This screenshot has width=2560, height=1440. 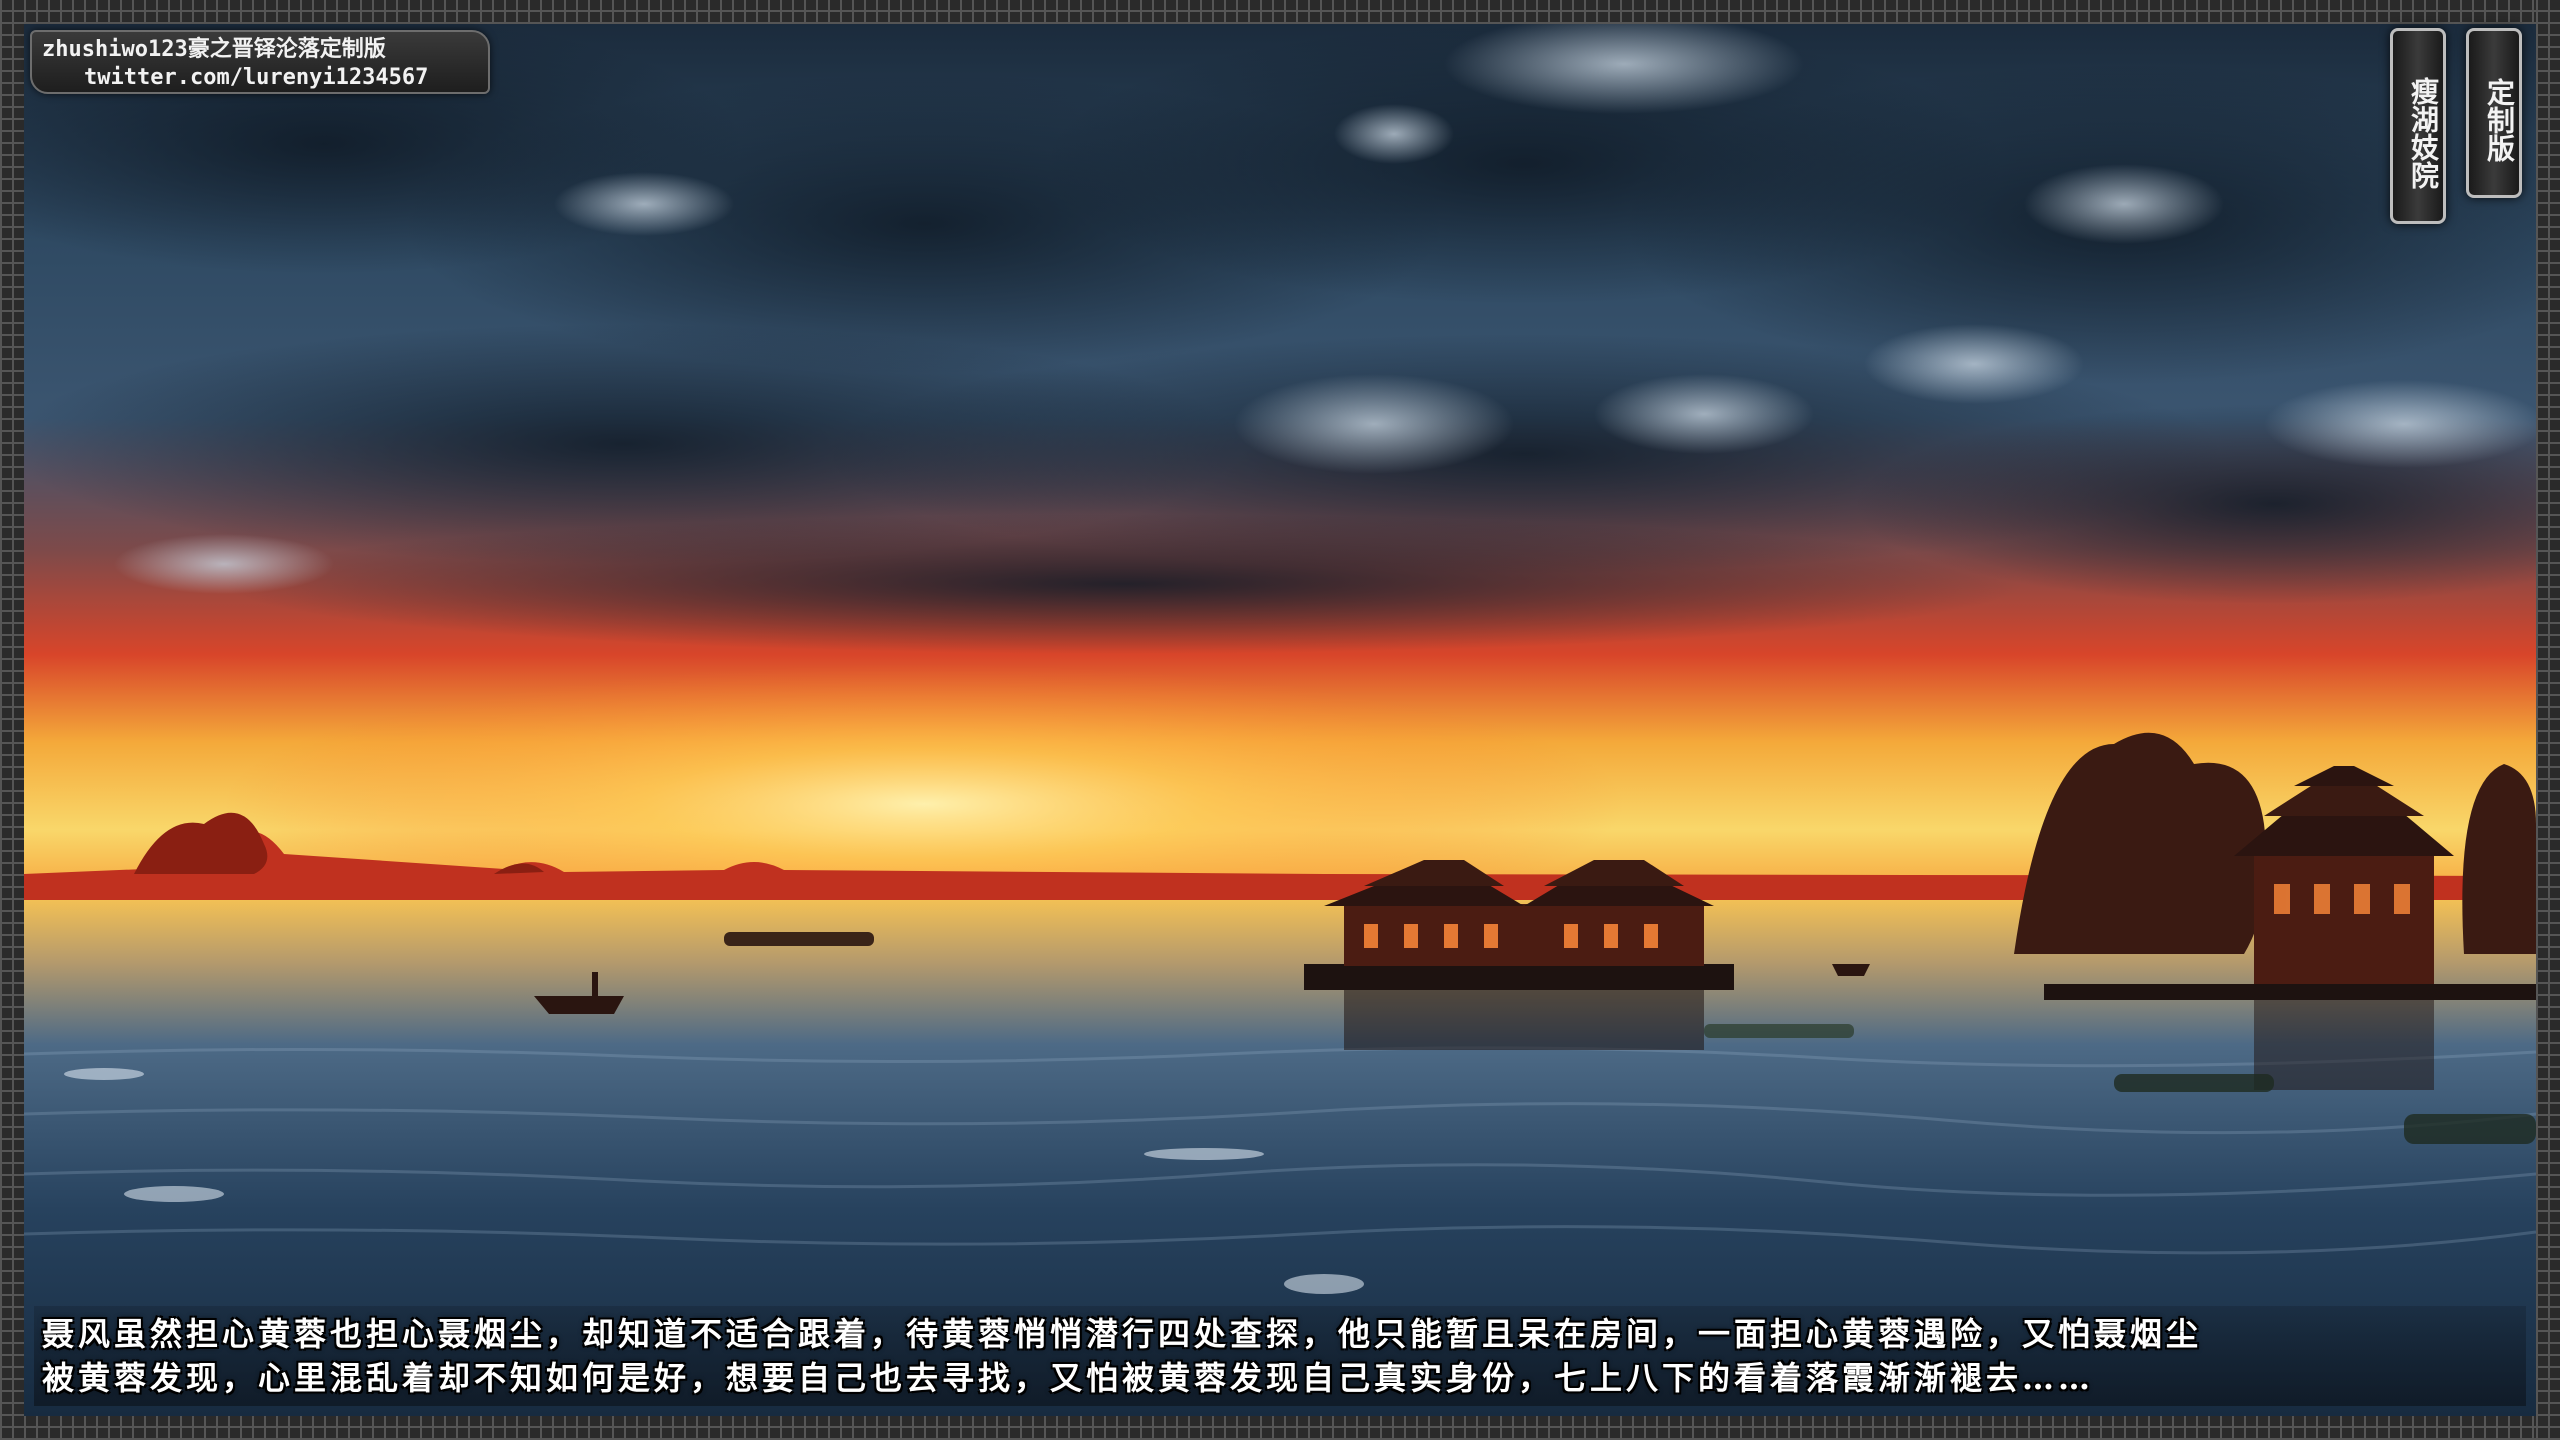 What do you see at coordinates (2494, 113) in the screenshot?
I see `seal-banner-right: 定制版` at bounding box center [2494, 113].